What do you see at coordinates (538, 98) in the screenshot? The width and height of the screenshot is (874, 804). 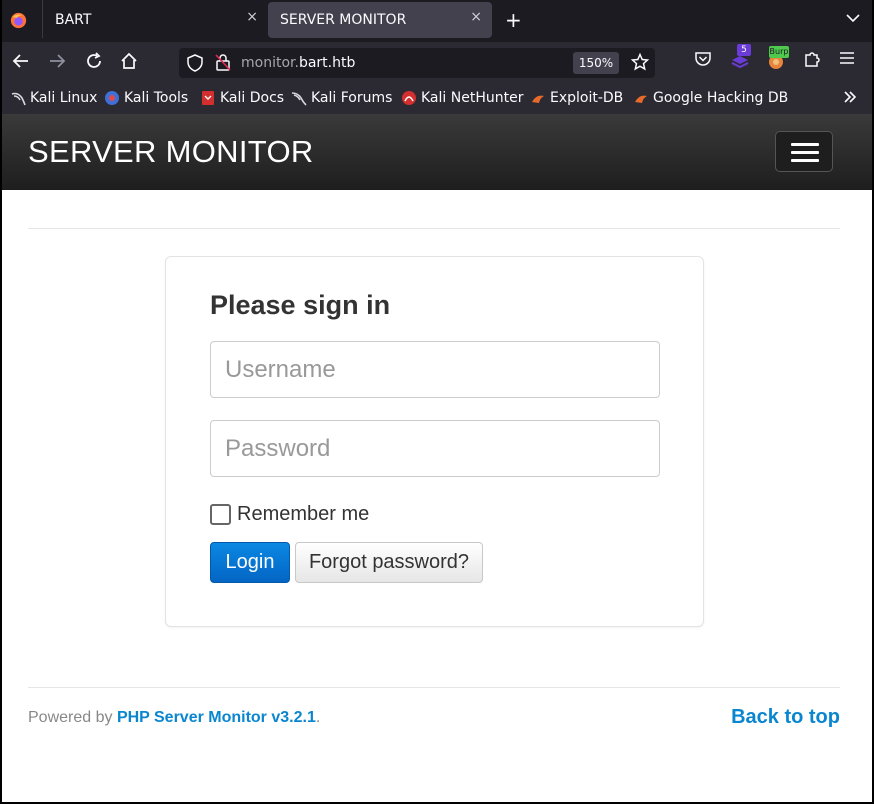 I see `exploitdb-icon` at bounding box center [538, 98].